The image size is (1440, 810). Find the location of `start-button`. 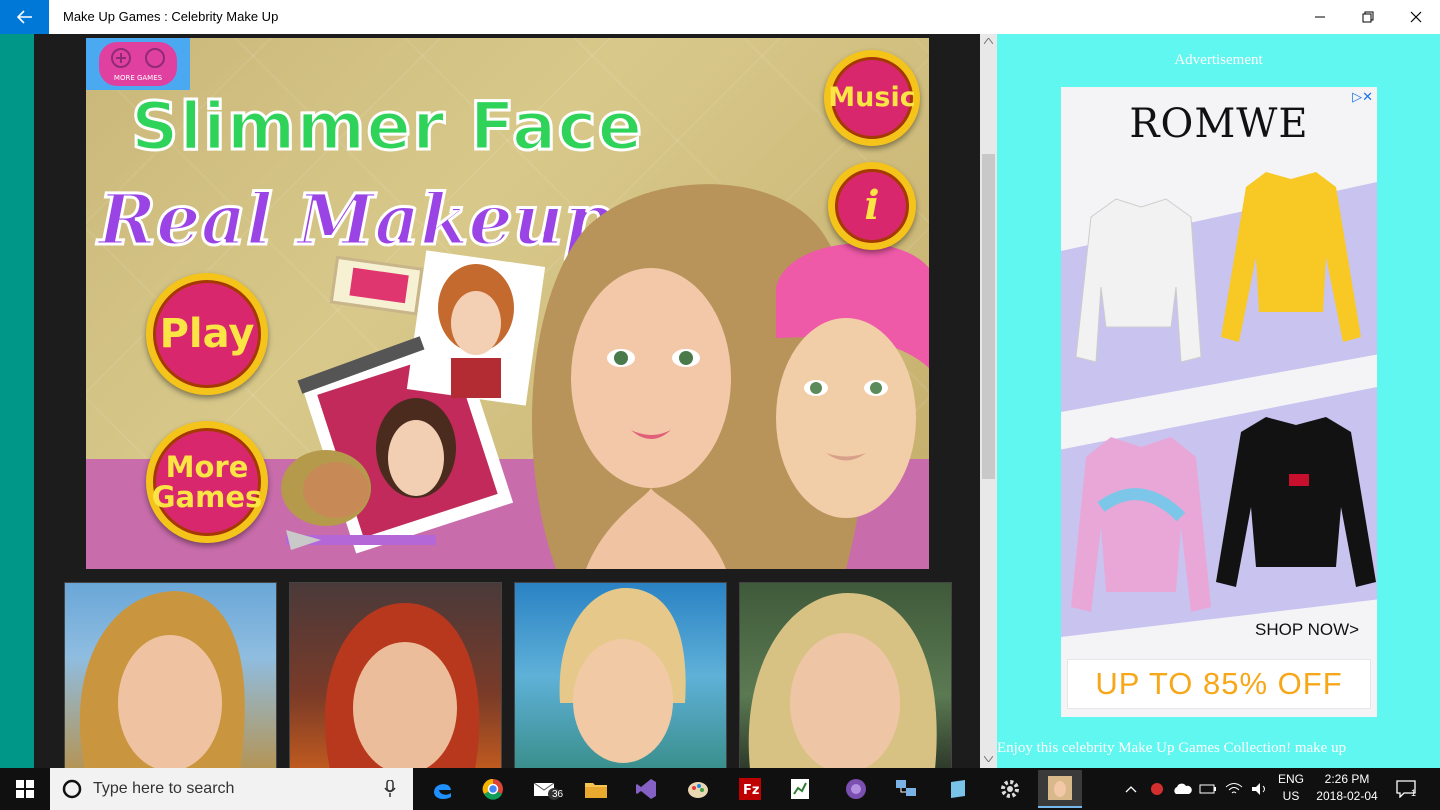

start-button is located at coordinates (25, 789).